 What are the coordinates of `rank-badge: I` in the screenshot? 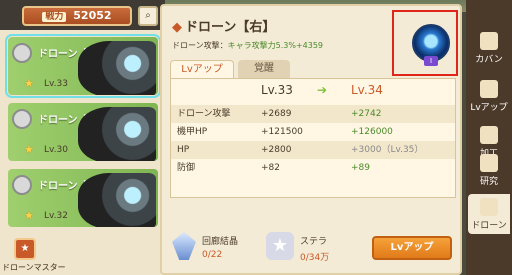 It's located at (431, 61).